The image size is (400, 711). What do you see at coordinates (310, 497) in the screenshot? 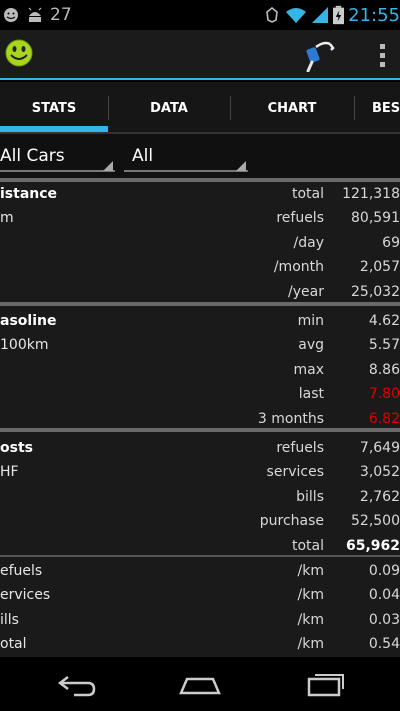
I see `metric-label: bills` at bounding box center [310, 497].